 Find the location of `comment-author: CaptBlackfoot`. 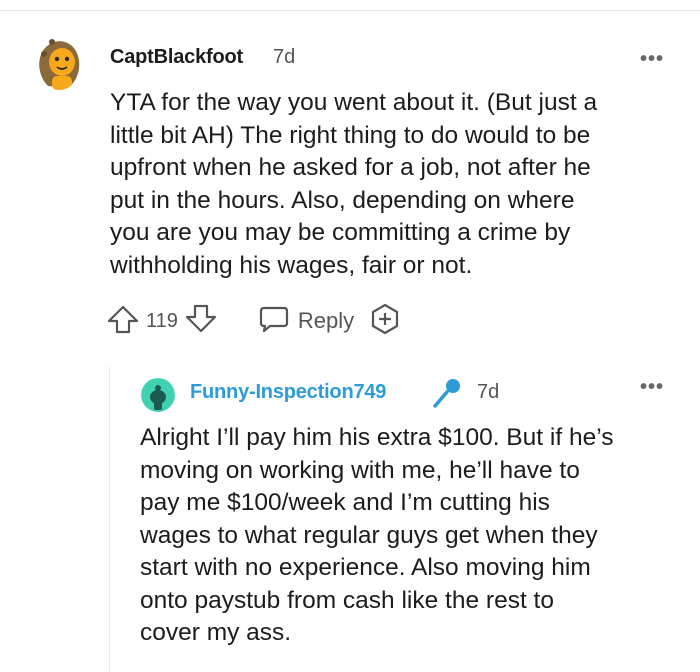

comment-author: CaptBlackfoot is located at coordinates (176, 57).